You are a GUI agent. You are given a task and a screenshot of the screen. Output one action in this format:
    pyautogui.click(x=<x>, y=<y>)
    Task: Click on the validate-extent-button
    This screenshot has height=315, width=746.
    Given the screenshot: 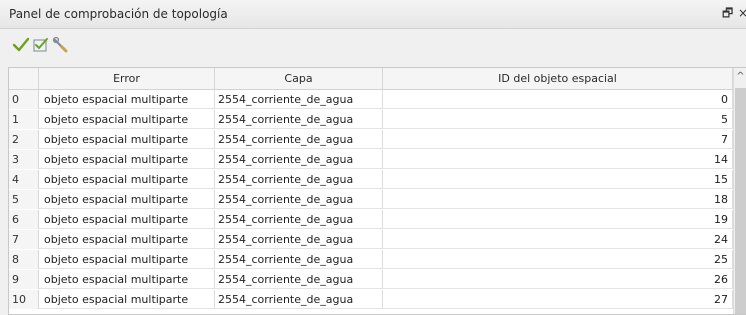 What is the action you would take?
    pyautogui.click(x=41, y=45)
    